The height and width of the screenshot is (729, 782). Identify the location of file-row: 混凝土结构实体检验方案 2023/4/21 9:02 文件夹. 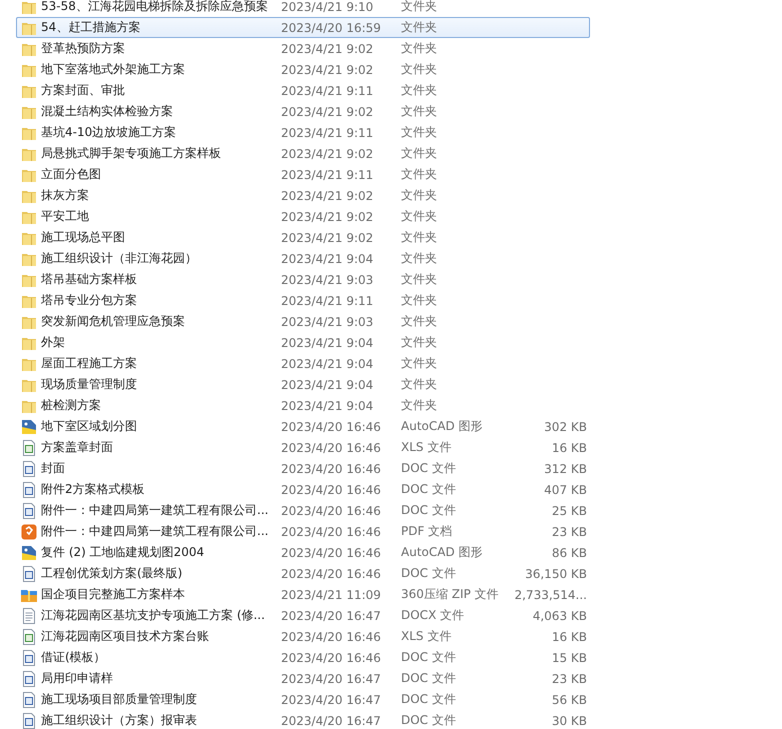
(303, 111).